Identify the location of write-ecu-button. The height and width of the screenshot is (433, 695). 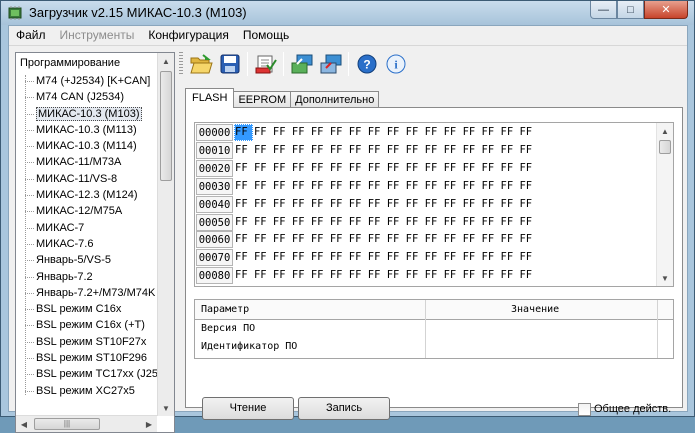
(330, 64).